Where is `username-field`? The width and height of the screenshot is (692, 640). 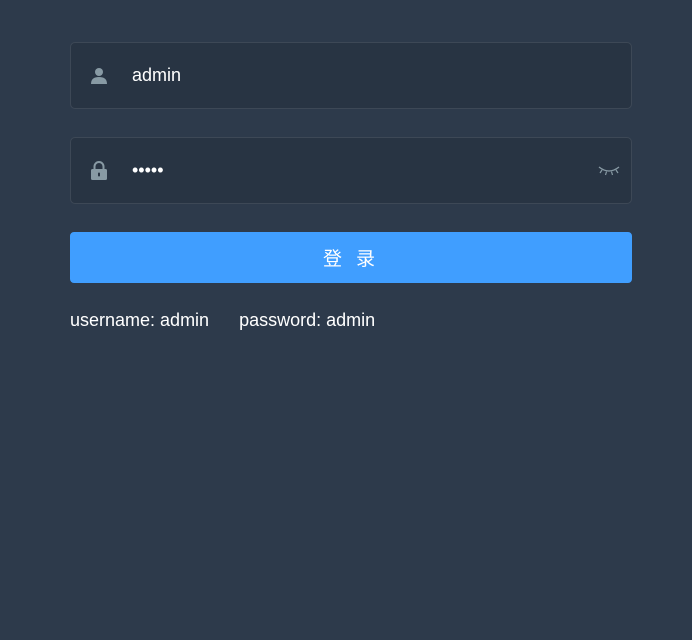 username-field is located at coordinates (351, 75).